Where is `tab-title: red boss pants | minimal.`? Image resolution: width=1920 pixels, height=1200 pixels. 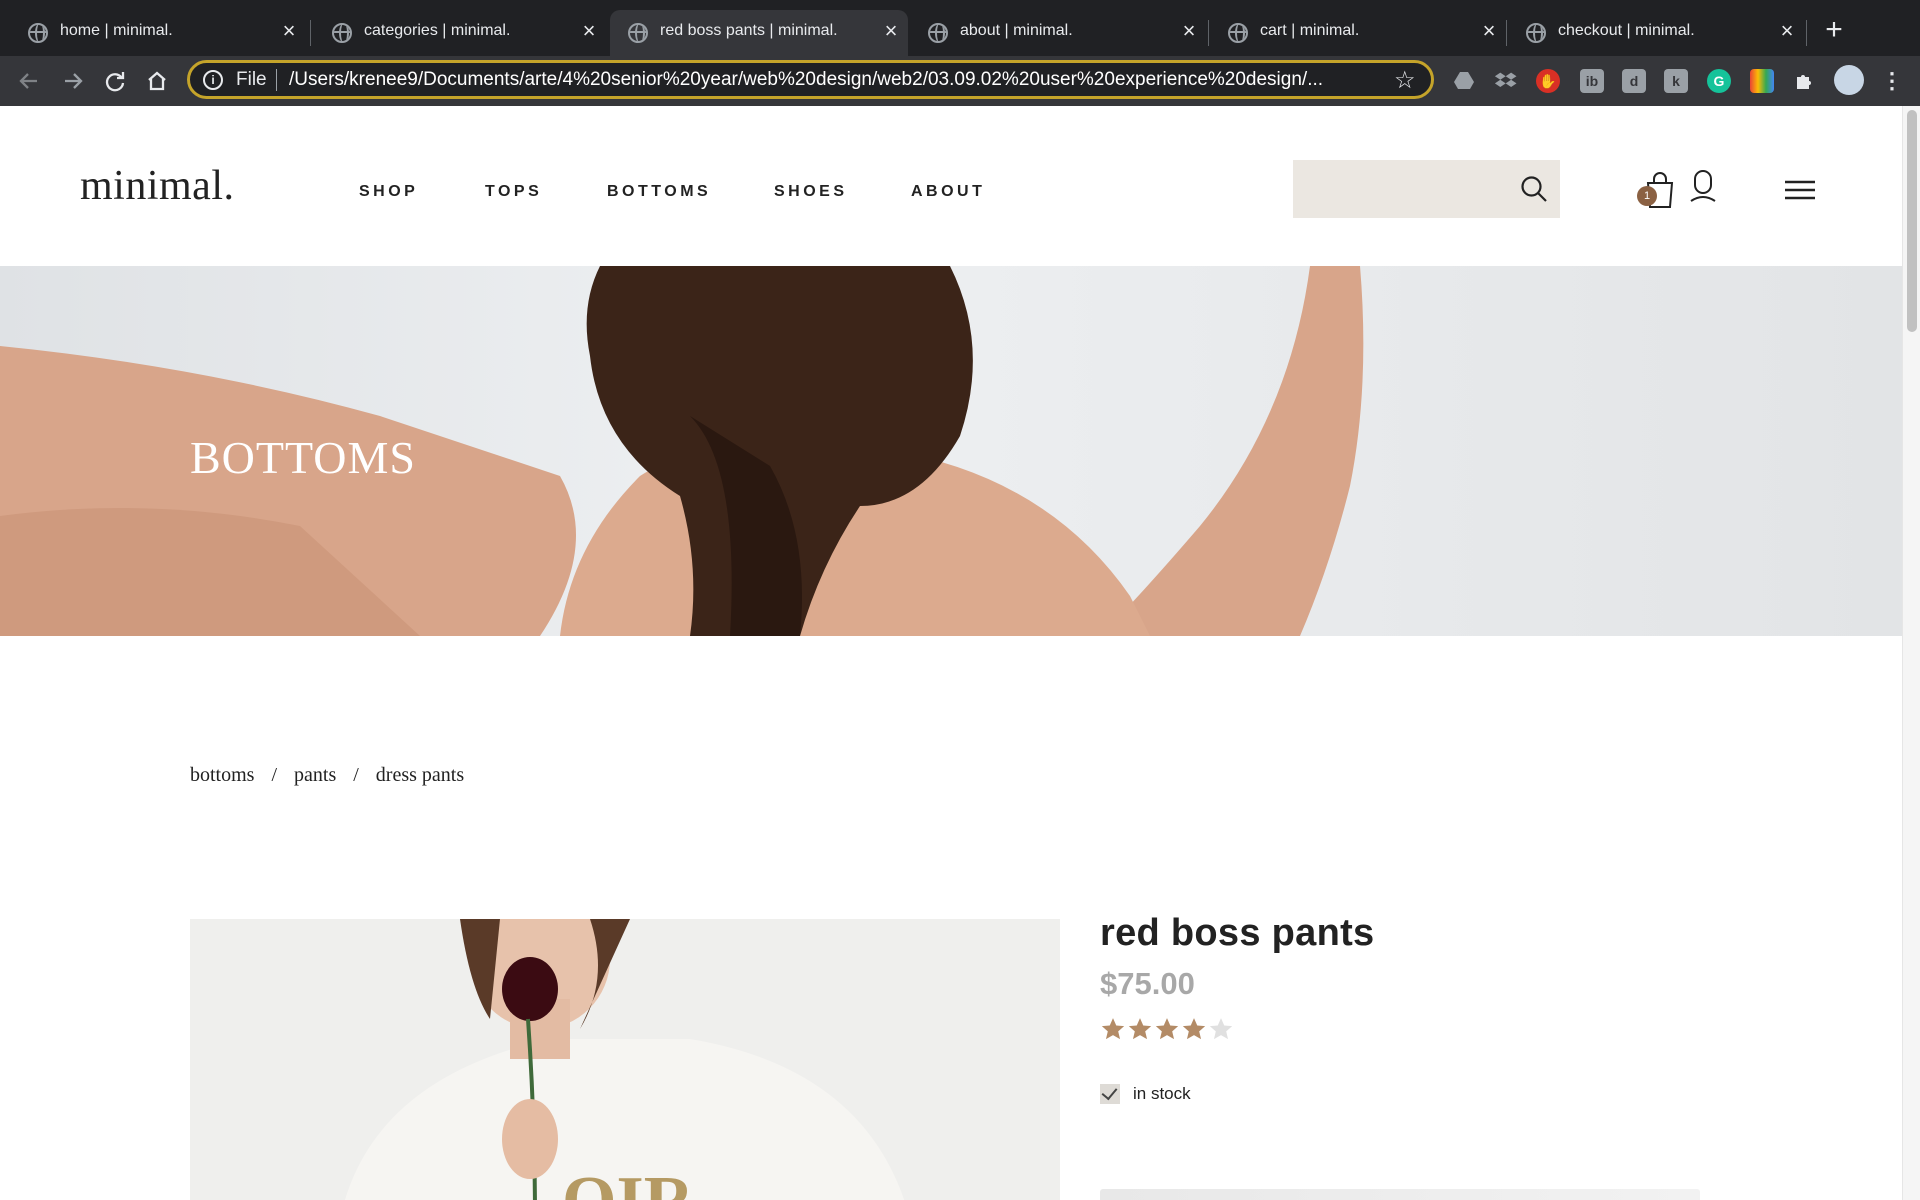 tab-title: red boss pants | minimal. is located at coordinates (749, 30).